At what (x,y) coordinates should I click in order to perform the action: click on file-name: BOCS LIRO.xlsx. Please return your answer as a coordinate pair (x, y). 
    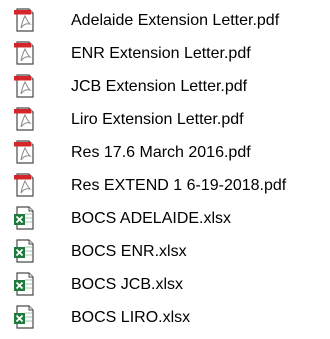
    Looking at the image, I should click on (131, 317).